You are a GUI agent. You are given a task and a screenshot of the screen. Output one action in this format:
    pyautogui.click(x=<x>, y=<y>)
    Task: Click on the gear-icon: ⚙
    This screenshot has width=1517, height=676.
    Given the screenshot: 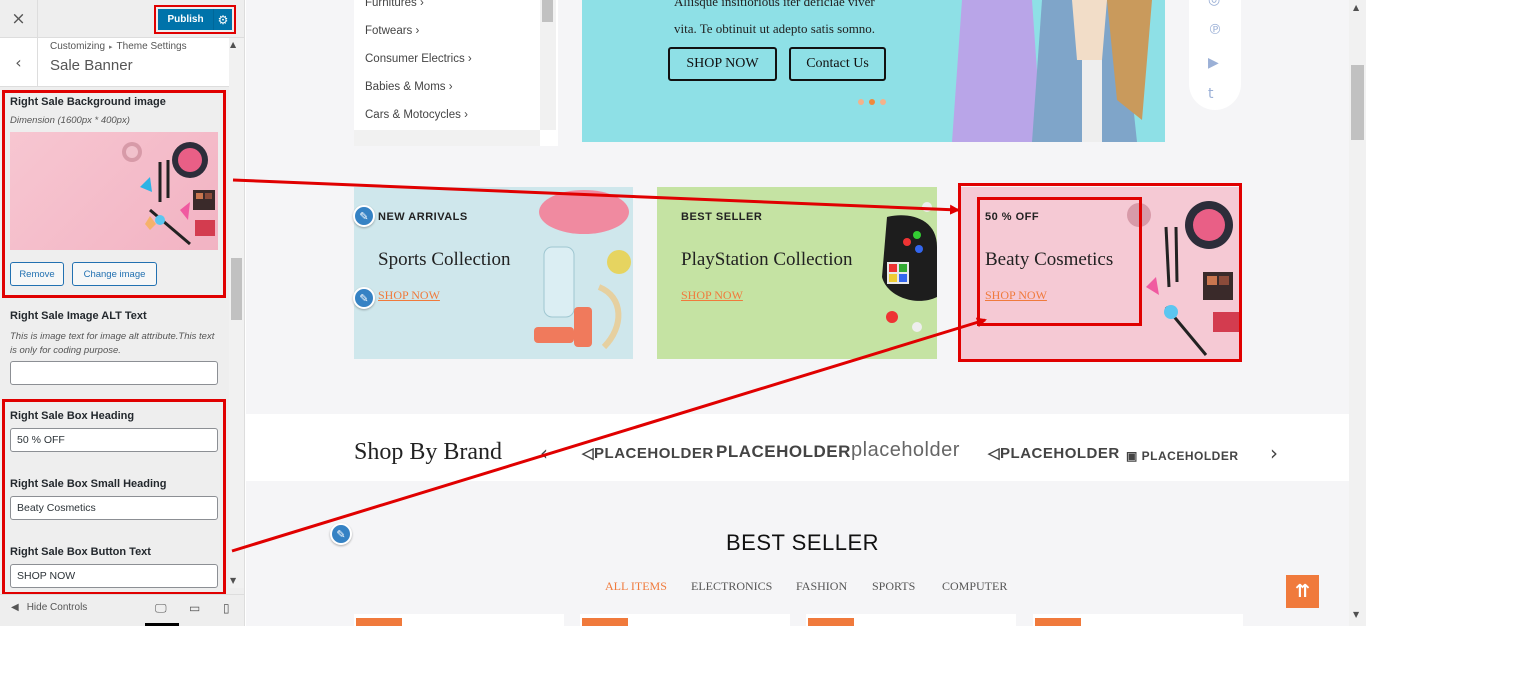 What is the action you would take?
    pyautogui.click(x=222, y=19)
    